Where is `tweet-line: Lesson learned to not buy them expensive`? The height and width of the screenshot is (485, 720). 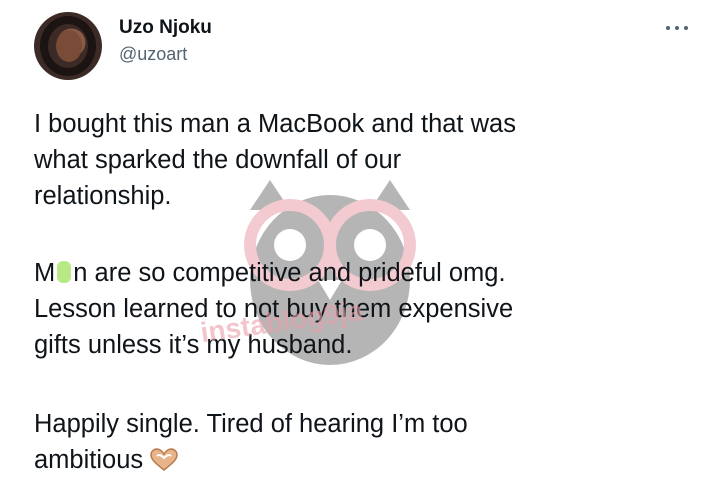 tweet-line: Lesson learned to not buy them expensive is located at coordinates (274, 309).